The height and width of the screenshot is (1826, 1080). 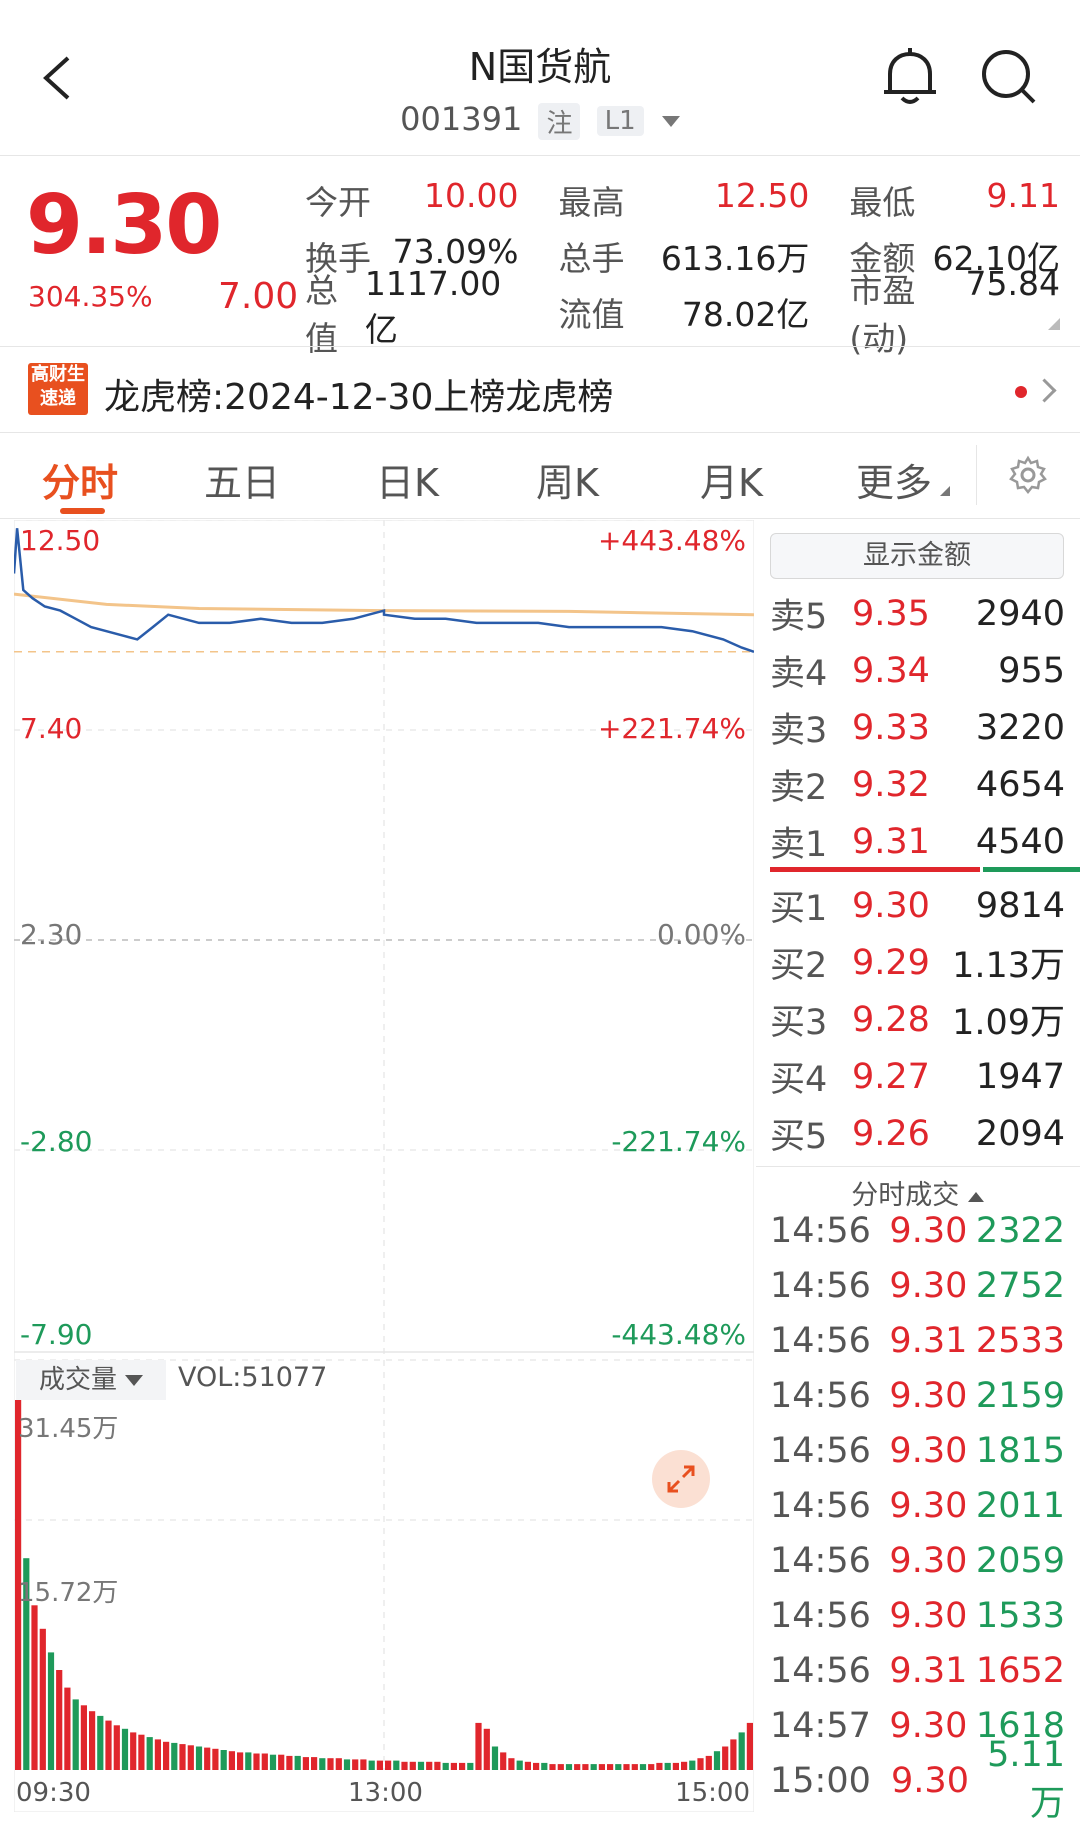 I want to click on news-headline: 龙虎榜:2024-12-30上榜龙虎榜, so click(x=358, y=394).